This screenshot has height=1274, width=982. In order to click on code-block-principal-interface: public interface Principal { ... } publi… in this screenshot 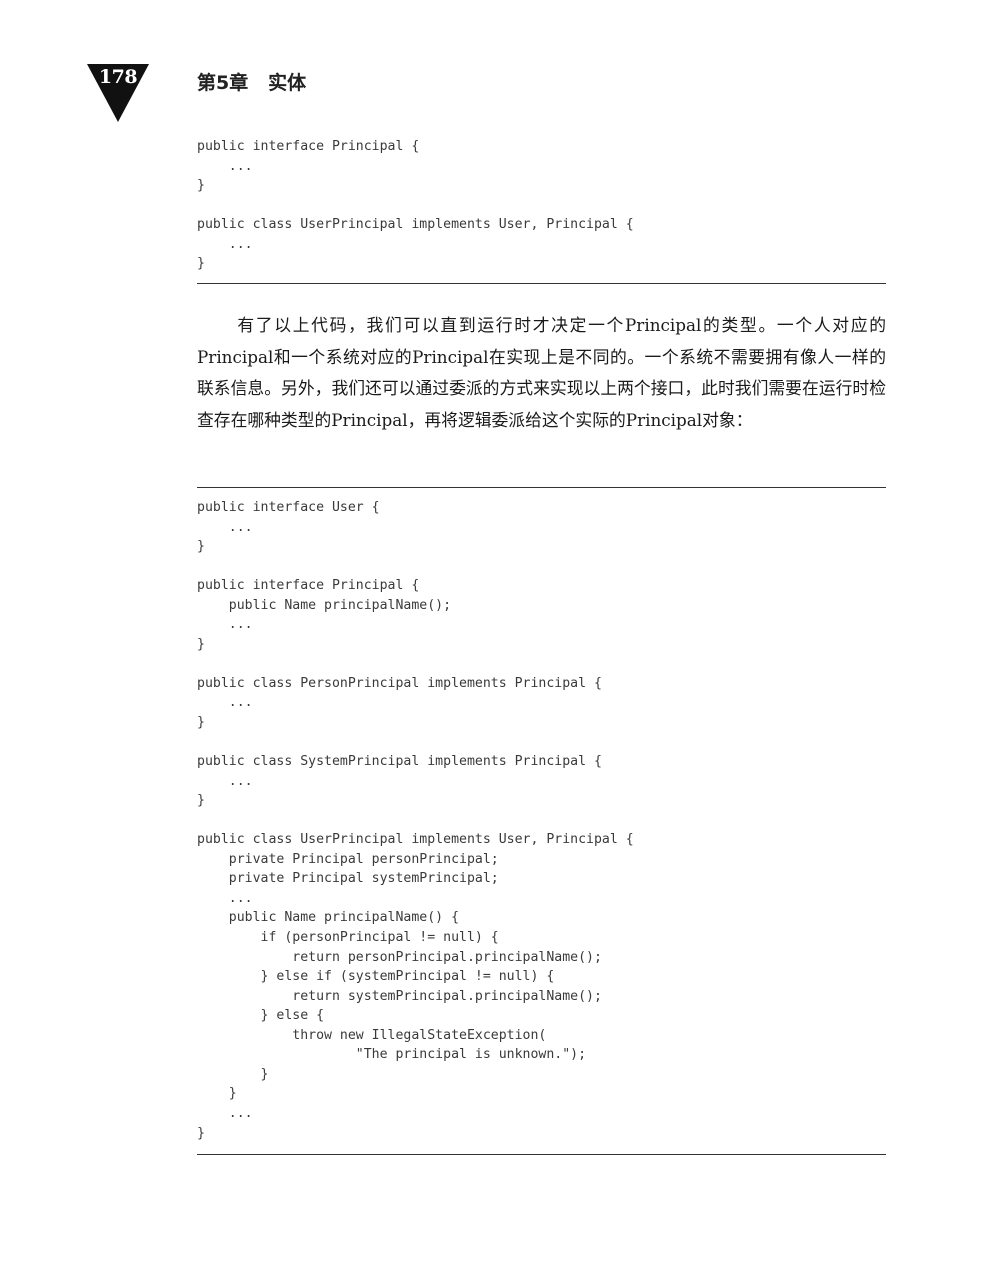, I will do `click(415, 205)`.